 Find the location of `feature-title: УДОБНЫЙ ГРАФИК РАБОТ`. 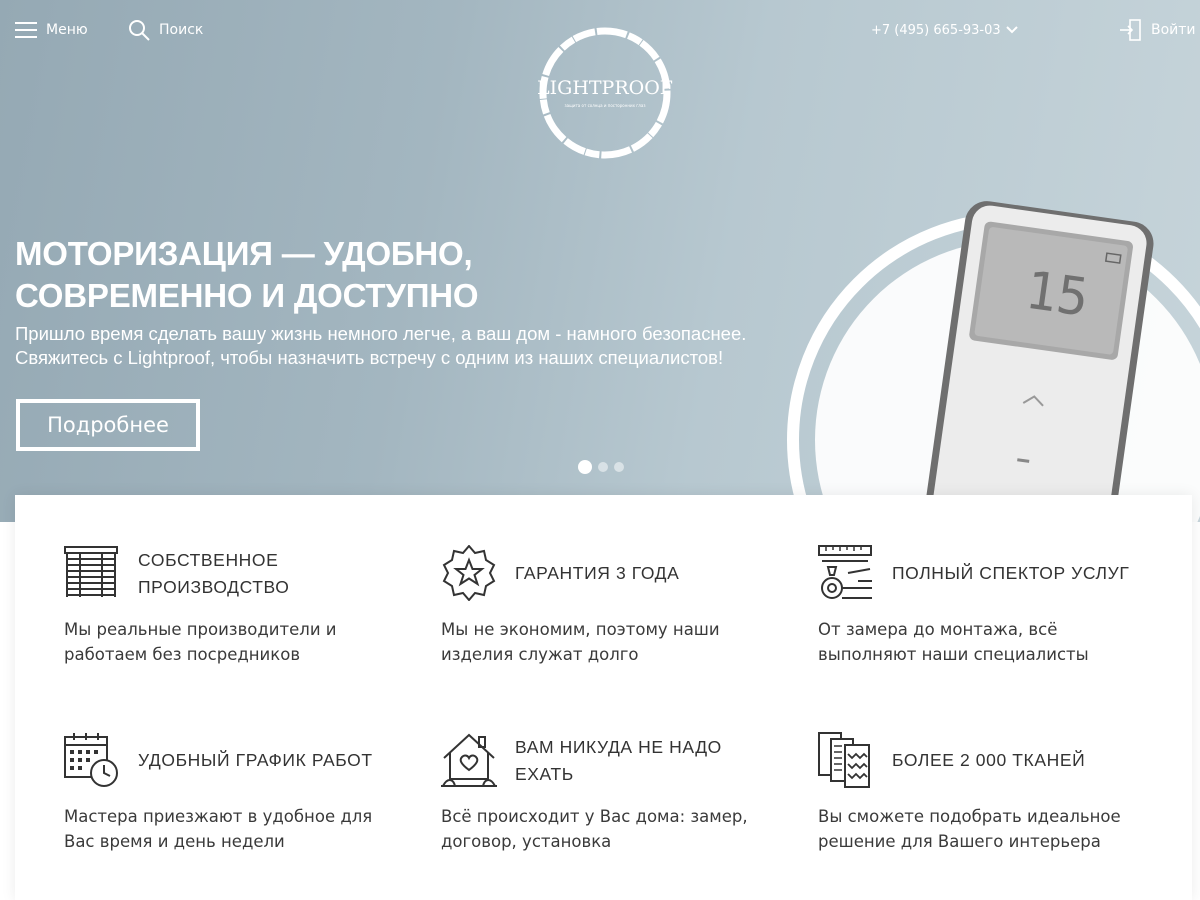

feature-title: УДОБНЫЙ ГРАФИК РАБОТ is located at coordinates (268, 760).